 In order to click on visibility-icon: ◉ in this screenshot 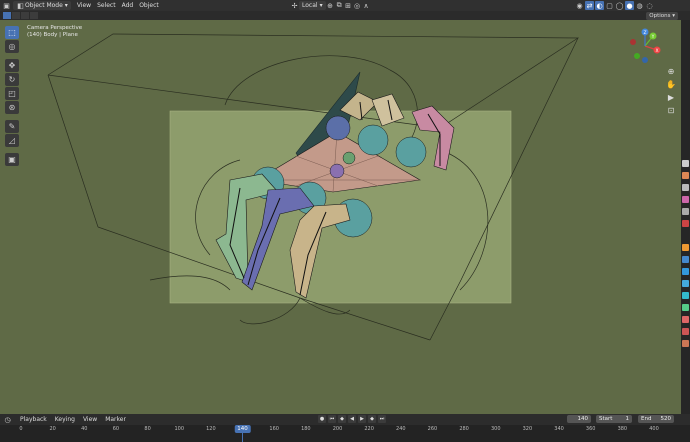, I will do `click(579, 5)`.